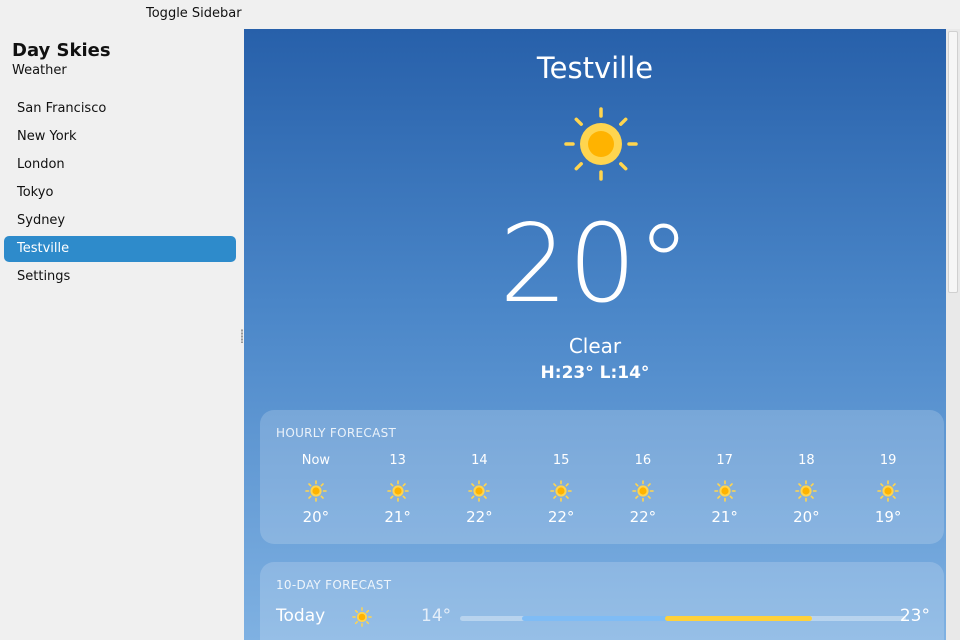 The image size is (960, 640). I want to click on sidebar-item-sydney: Sydney, so click(120, 221).